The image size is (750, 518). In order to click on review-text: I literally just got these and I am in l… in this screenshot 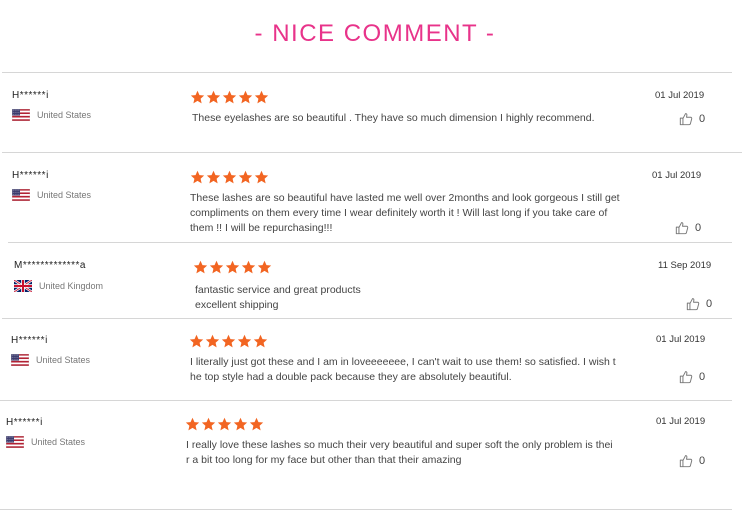, I will do `click(403, 369)`.